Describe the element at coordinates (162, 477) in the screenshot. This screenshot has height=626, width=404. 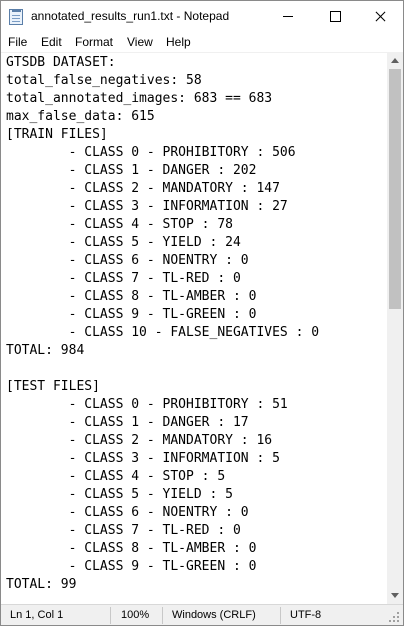
I see `text-line: - CLASS 4 - STOP : 5` at that location.